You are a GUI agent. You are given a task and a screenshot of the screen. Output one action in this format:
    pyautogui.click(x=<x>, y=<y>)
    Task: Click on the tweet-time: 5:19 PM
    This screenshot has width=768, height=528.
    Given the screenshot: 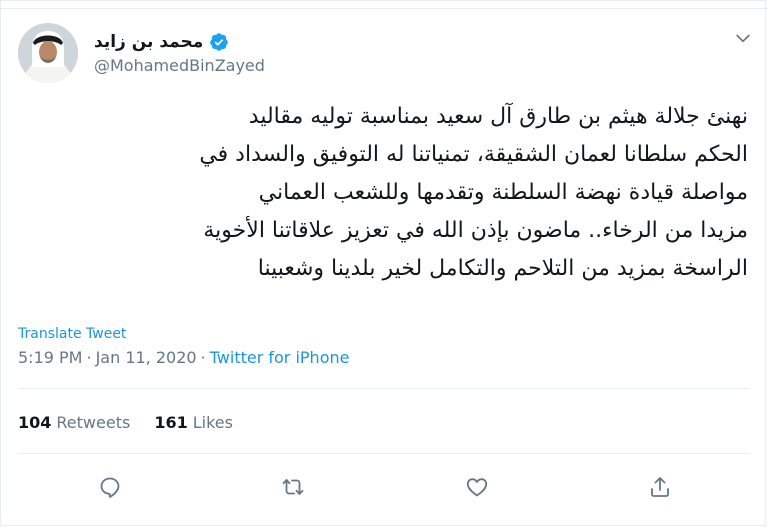 What is the action you would take?
    pyautogui.click(x=50, y=357)
    